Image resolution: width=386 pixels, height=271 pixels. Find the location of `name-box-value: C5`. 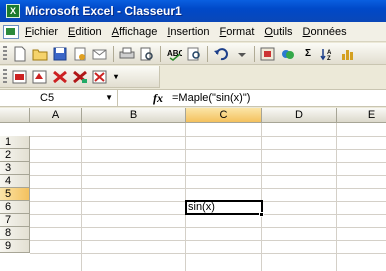

name-box-value: C5 is located at coordinates (47, 98).